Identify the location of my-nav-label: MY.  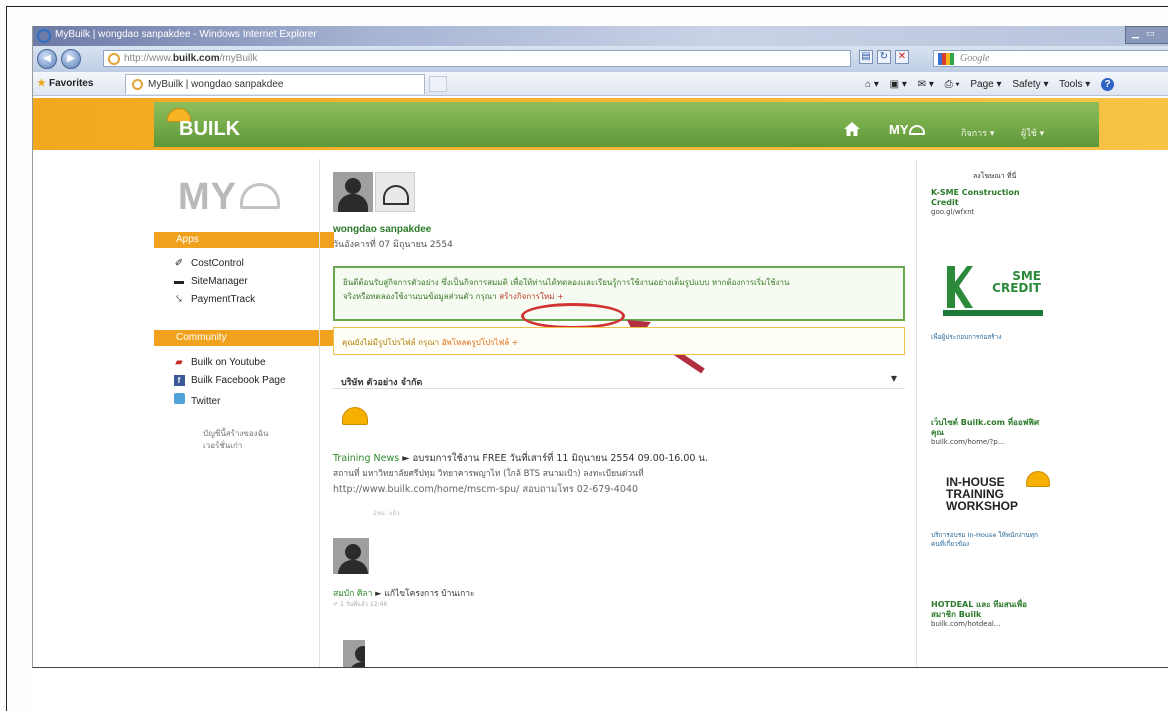
(899, 129).